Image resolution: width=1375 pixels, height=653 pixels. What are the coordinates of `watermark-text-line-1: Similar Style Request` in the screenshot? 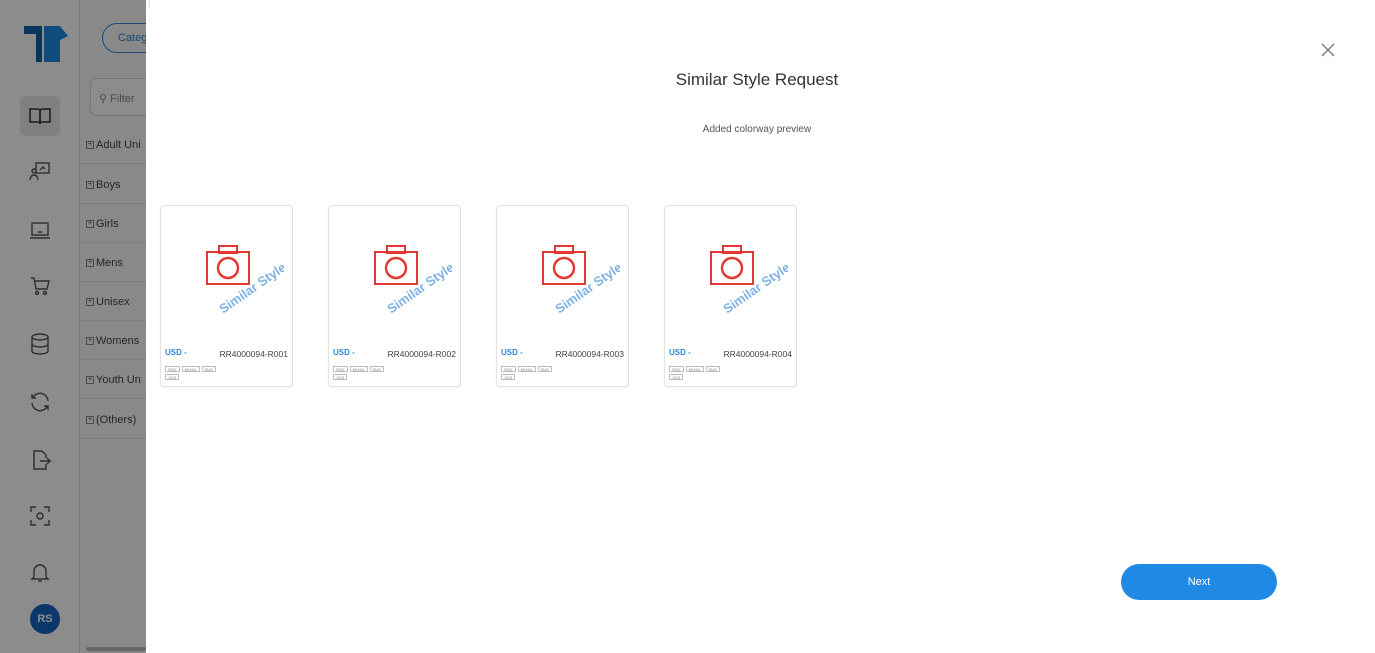 It's located at (250, 272).